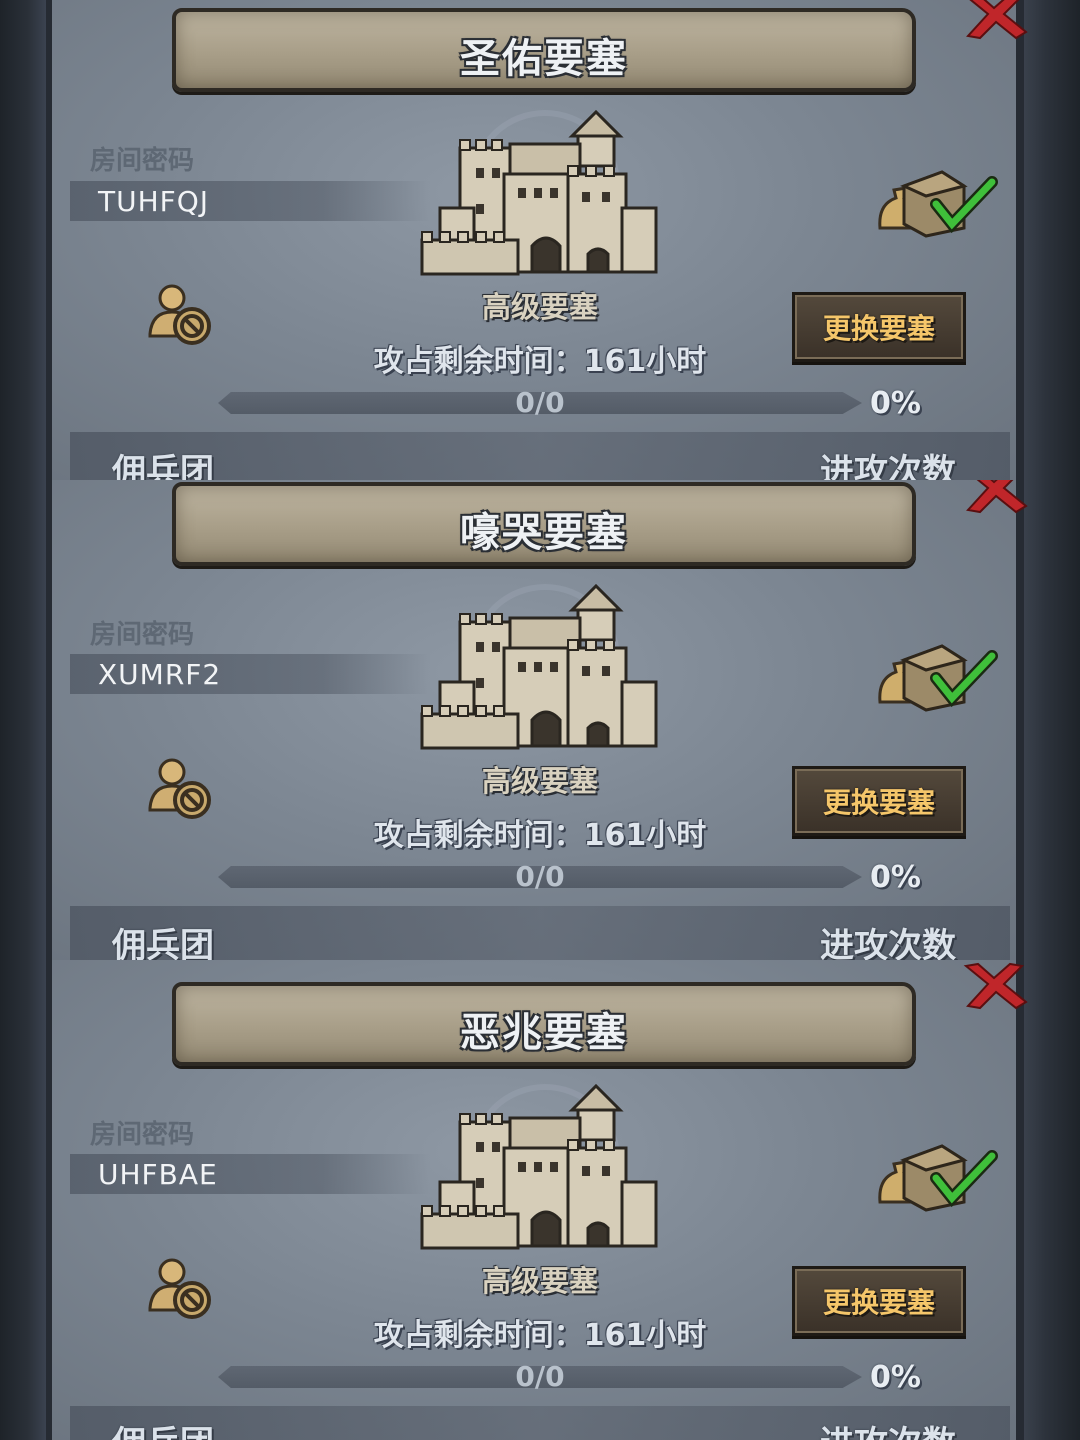 The width and height of the screenshot is (1080, 1440). Describe the element at coordinates (160, 674) in the screenshot. I see `password-value: XUMRF2` at that location.